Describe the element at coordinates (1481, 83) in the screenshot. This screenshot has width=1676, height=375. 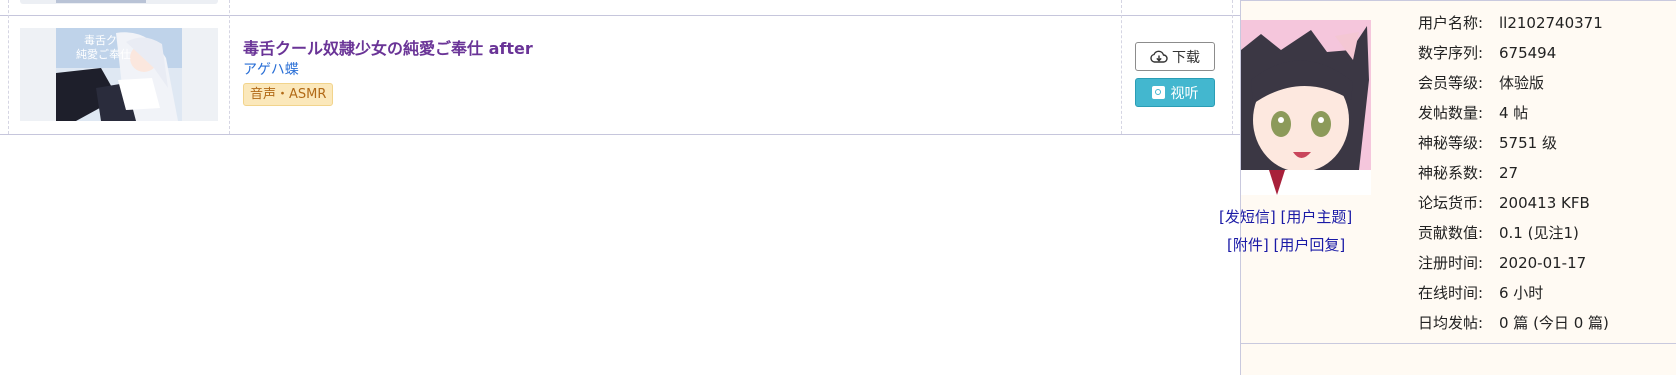
I see `info-member-level: 会员等级: 体验版` at that location.